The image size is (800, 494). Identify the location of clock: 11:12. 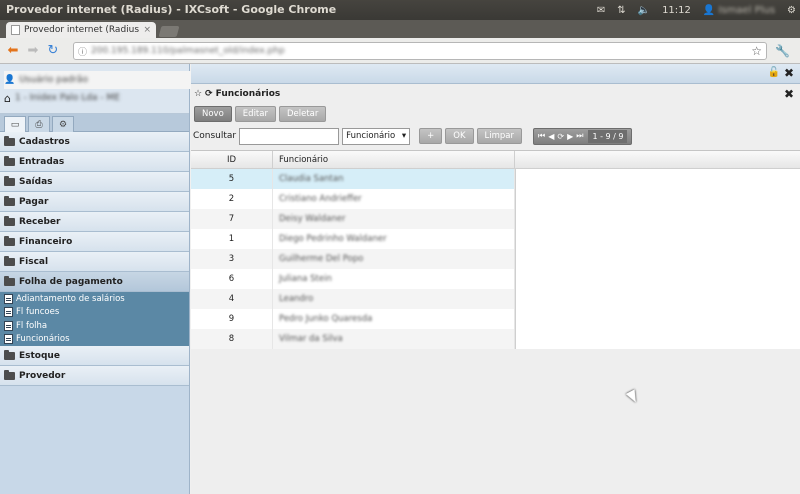
(676, 10).